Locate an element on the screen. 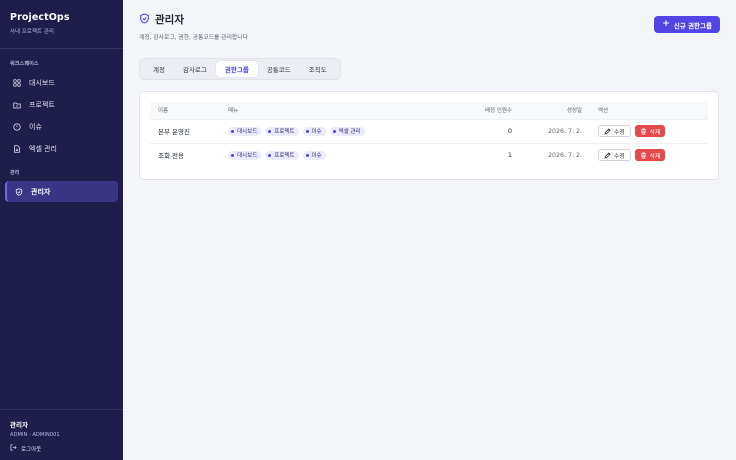 This screenshot has height=460, width=736. tab-org-chart: 조직도 is located at coordinates (318, 69).